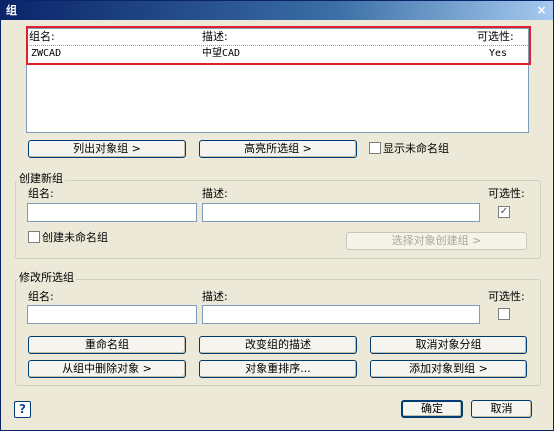  What do you see at coordinates (107, 369) in the screenshot?
I see `remove-from-group-button: 从组中删除对象 >` at bounding box center [107, 369].